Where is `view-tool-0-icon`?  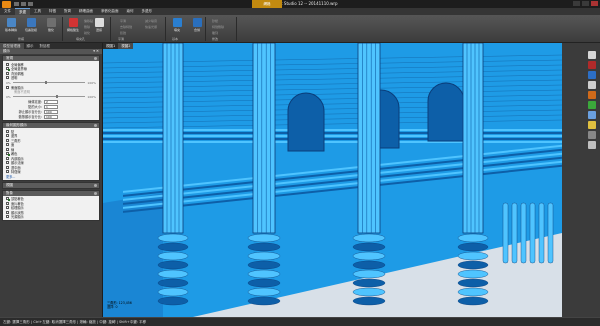
view-tool-0-icon is located at coordinates (592, 55).